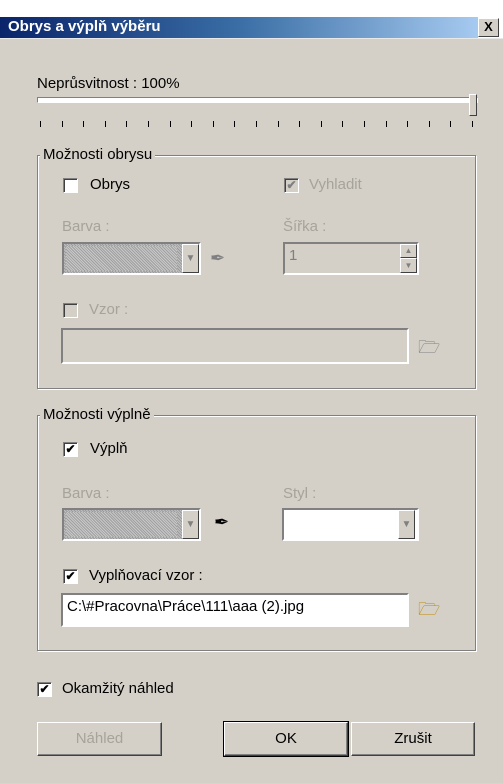 Image resolution: width=503 pixels, height=783 pixels. What do you see at coordinates (305, 226) in the screenshot?
I see `outline-width-label: Šířka :` at bounding box center [305, 226].